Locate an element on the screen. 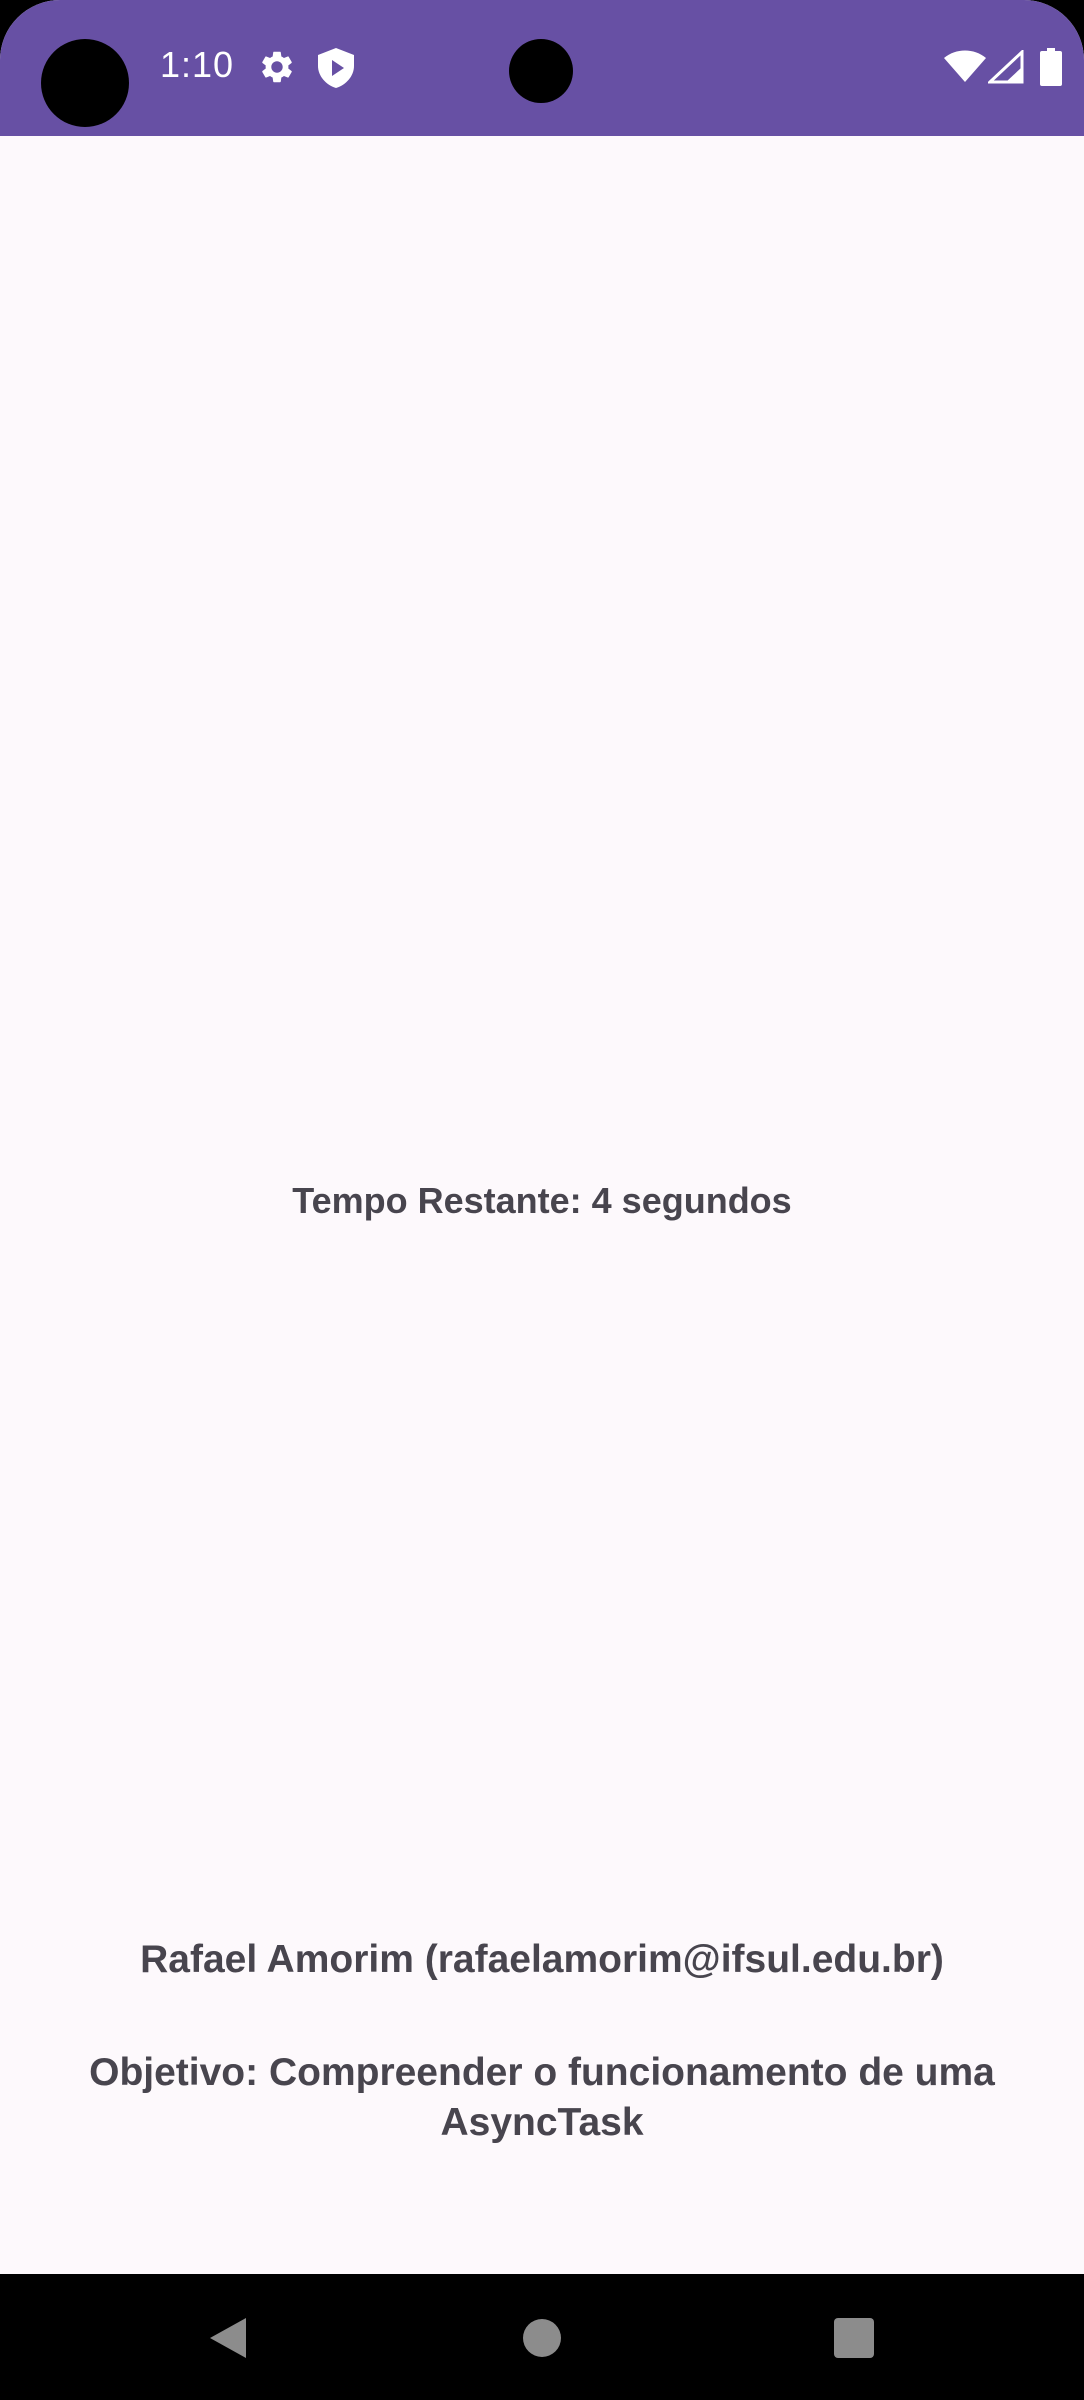 The image size is (1084, 2400). recents-icon is located at coordinates (854, 2338).